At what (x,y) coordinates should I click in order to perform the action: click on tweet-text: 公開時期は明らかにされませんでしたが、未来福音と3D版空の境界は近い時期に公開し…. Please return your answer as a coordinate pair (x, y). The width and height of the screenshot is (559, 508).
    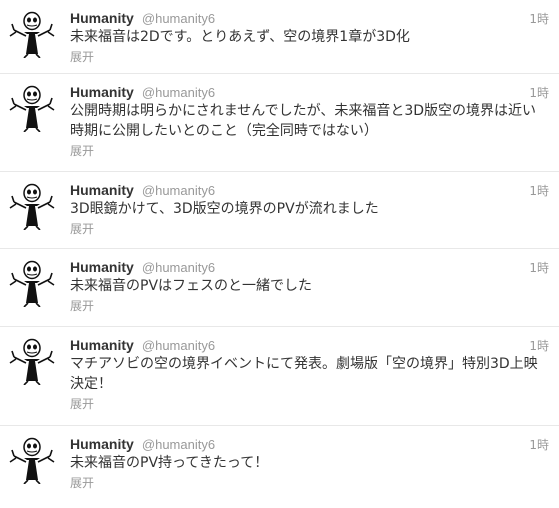
    Looking at the image, I should click on (303, 121).